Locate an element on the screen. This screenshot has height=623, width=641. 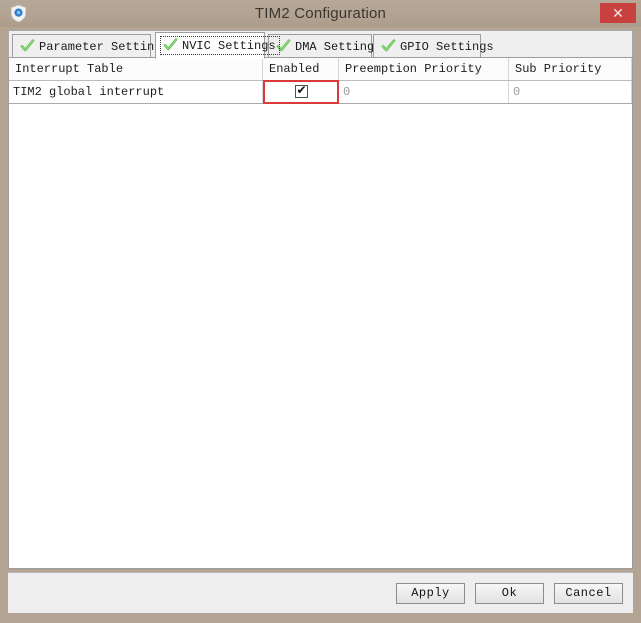
tab-gpio-settings: GPIO Settings is located at coordinates (433, 46).